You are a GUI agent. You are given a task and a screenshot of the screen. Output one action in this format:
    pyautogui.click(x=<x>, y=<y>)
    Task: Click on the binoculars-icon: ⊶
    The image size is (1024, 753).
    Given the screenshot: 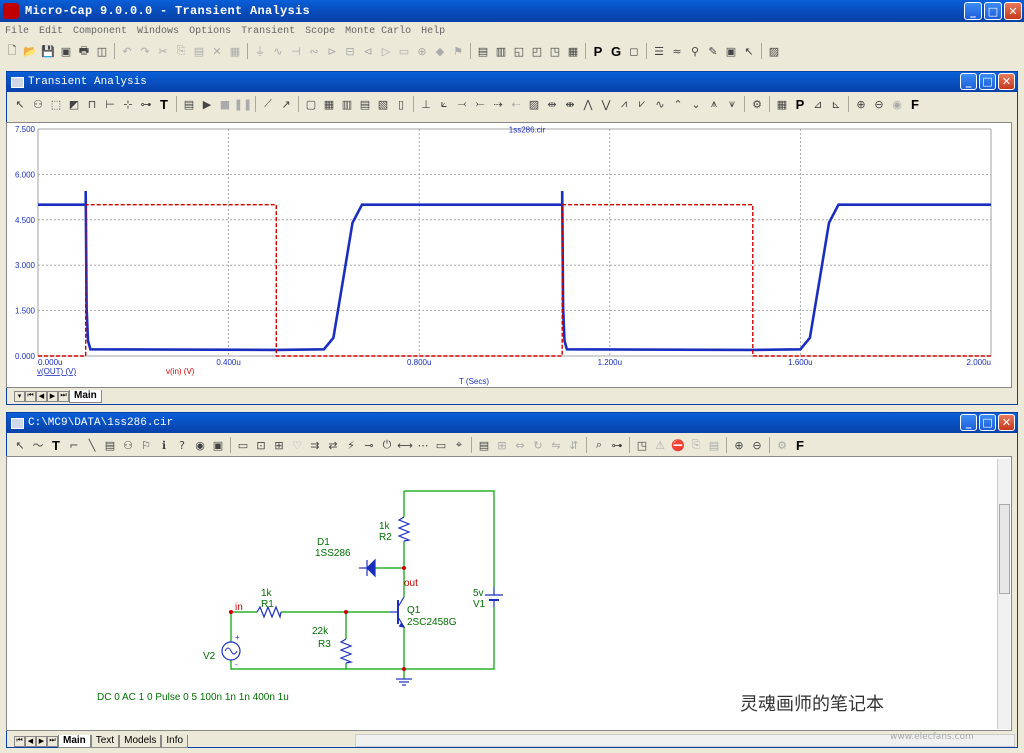 What is the action you would take?
    pyautogui.click(x=617, y=445)
    